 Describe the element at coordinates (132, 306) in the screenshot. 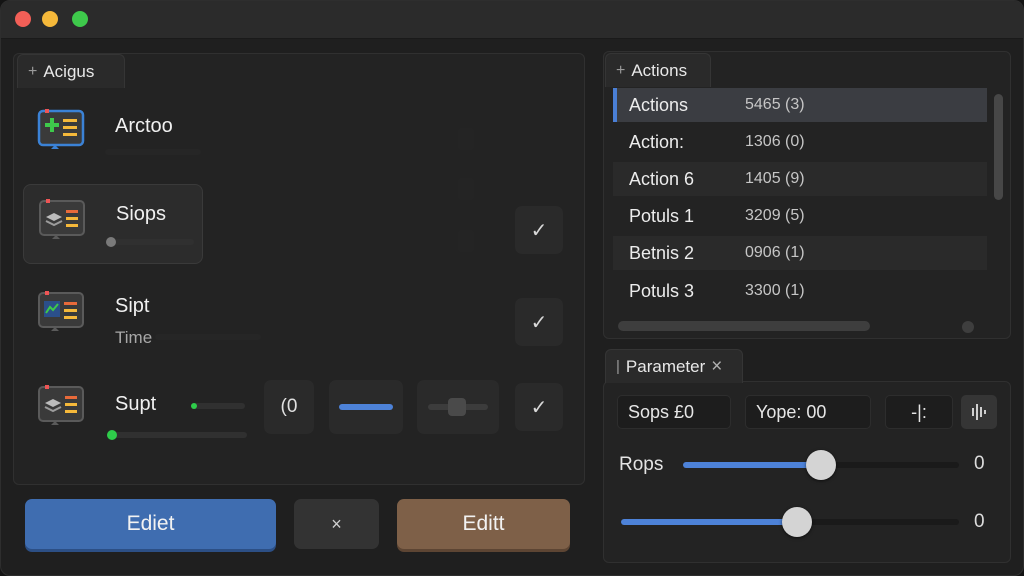

I see `item-title: Sipt` at that location.